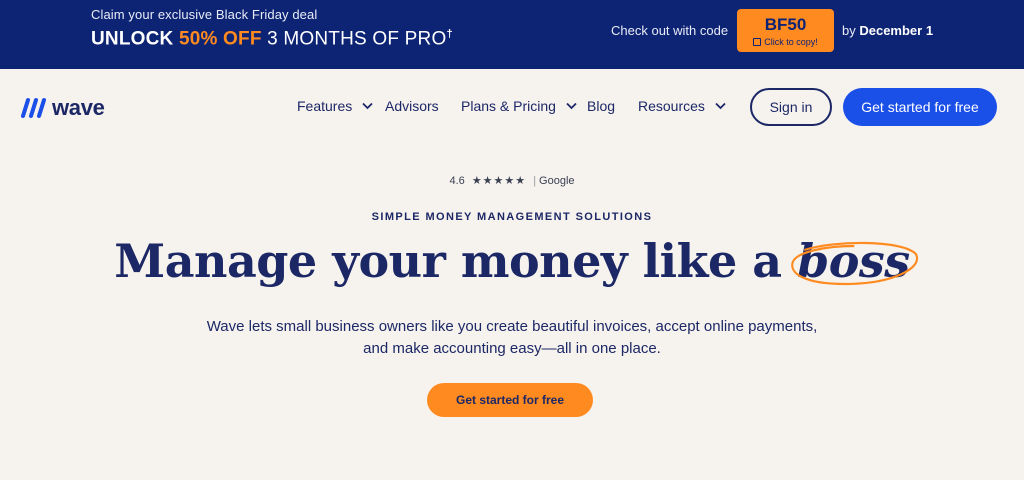 This screenshot has width=1024, height=480. What do you see at coordinates (920, 107) in the screenshot?
I see `get-started-nav-button: Get started for free` at bounding box center [920, 107].